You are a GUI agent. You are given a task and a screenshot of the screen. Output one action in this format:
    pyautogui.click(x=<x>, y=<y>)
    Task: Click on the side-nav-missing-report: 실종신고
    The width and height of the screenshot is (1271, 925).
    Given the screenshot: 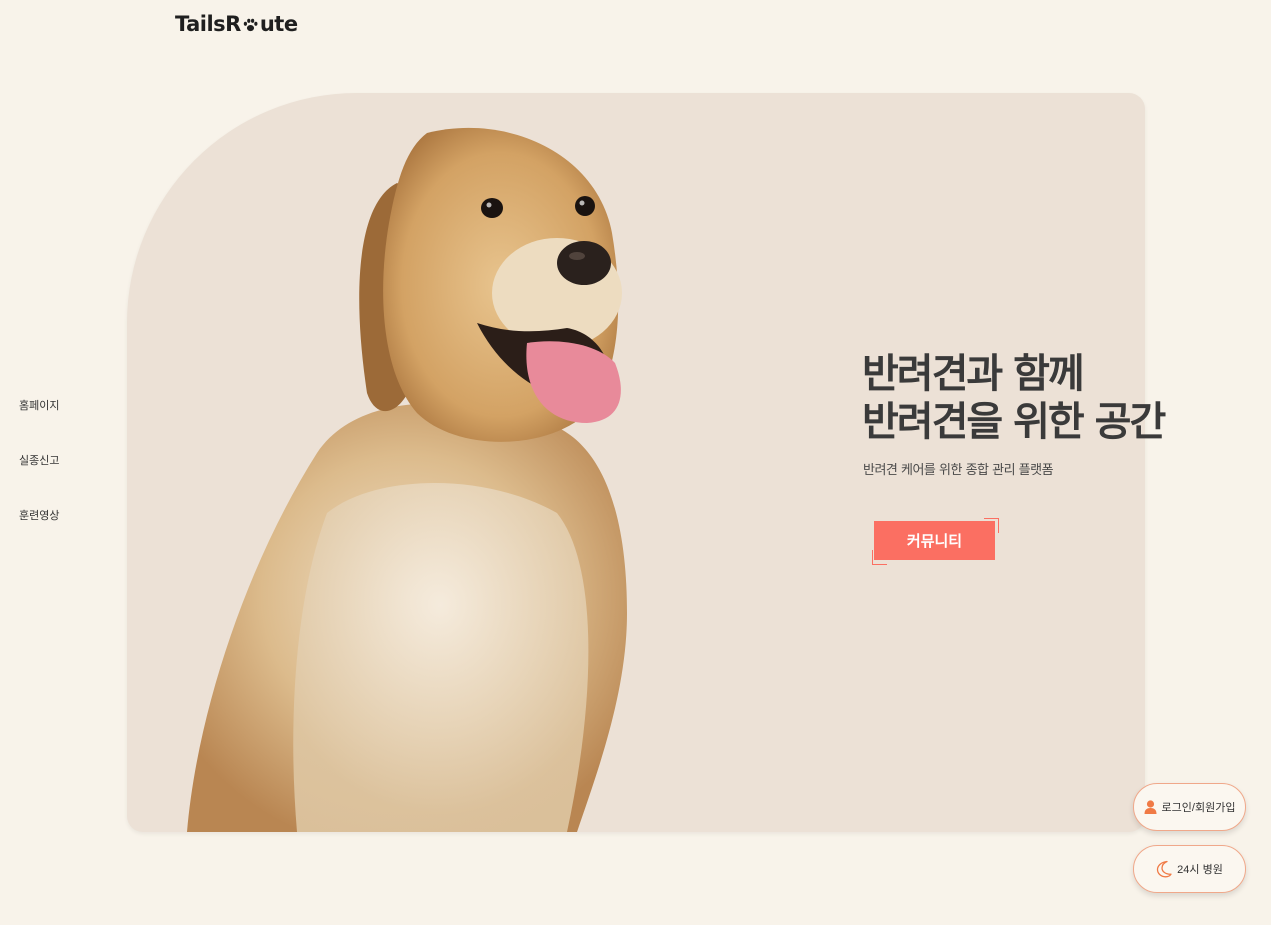 What is the action you would take?
    pyautogui.click(x=39, y=461)
    